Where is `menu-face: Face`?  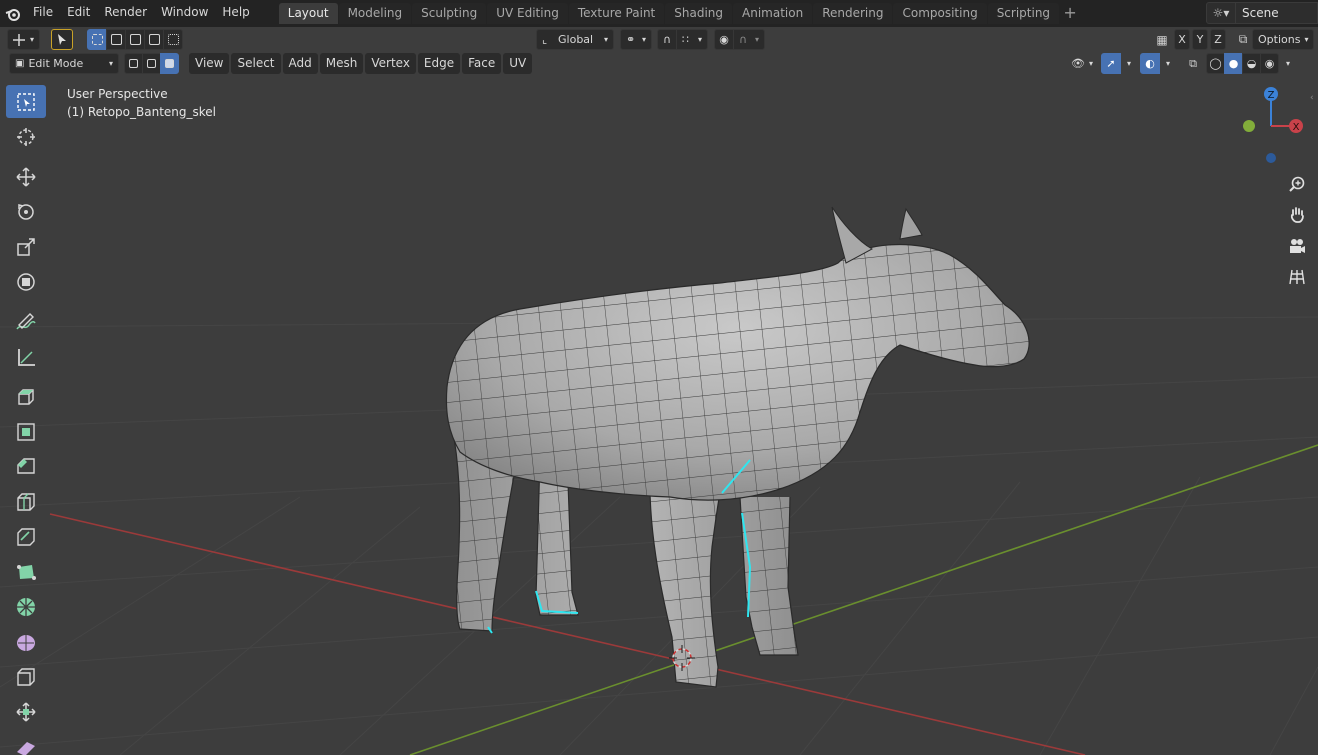
menu-face: Face is located at coordinates (482, 63).